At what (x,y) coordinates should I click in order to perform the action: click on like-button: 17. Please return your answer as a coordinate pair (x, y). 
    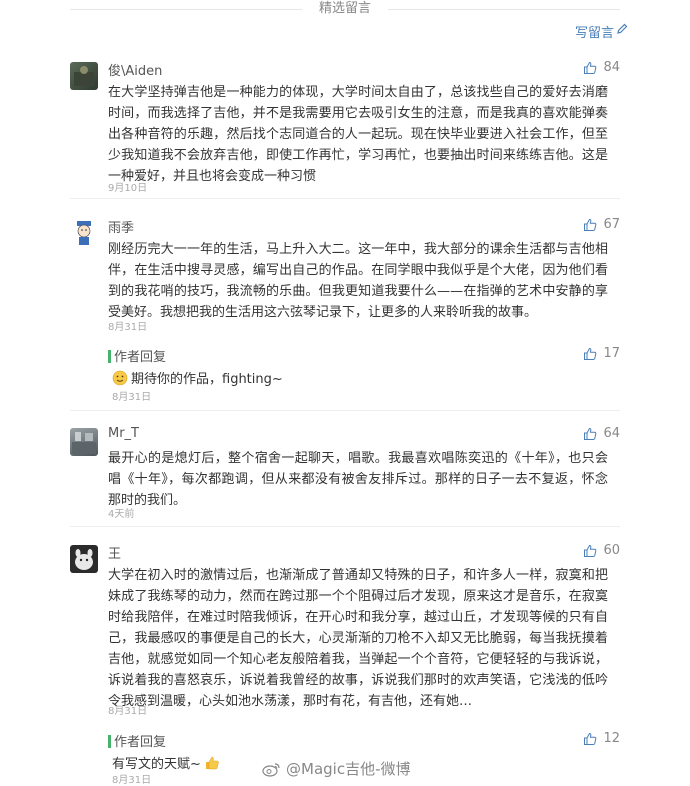
    Looking at the image, I should click on (601, 353).